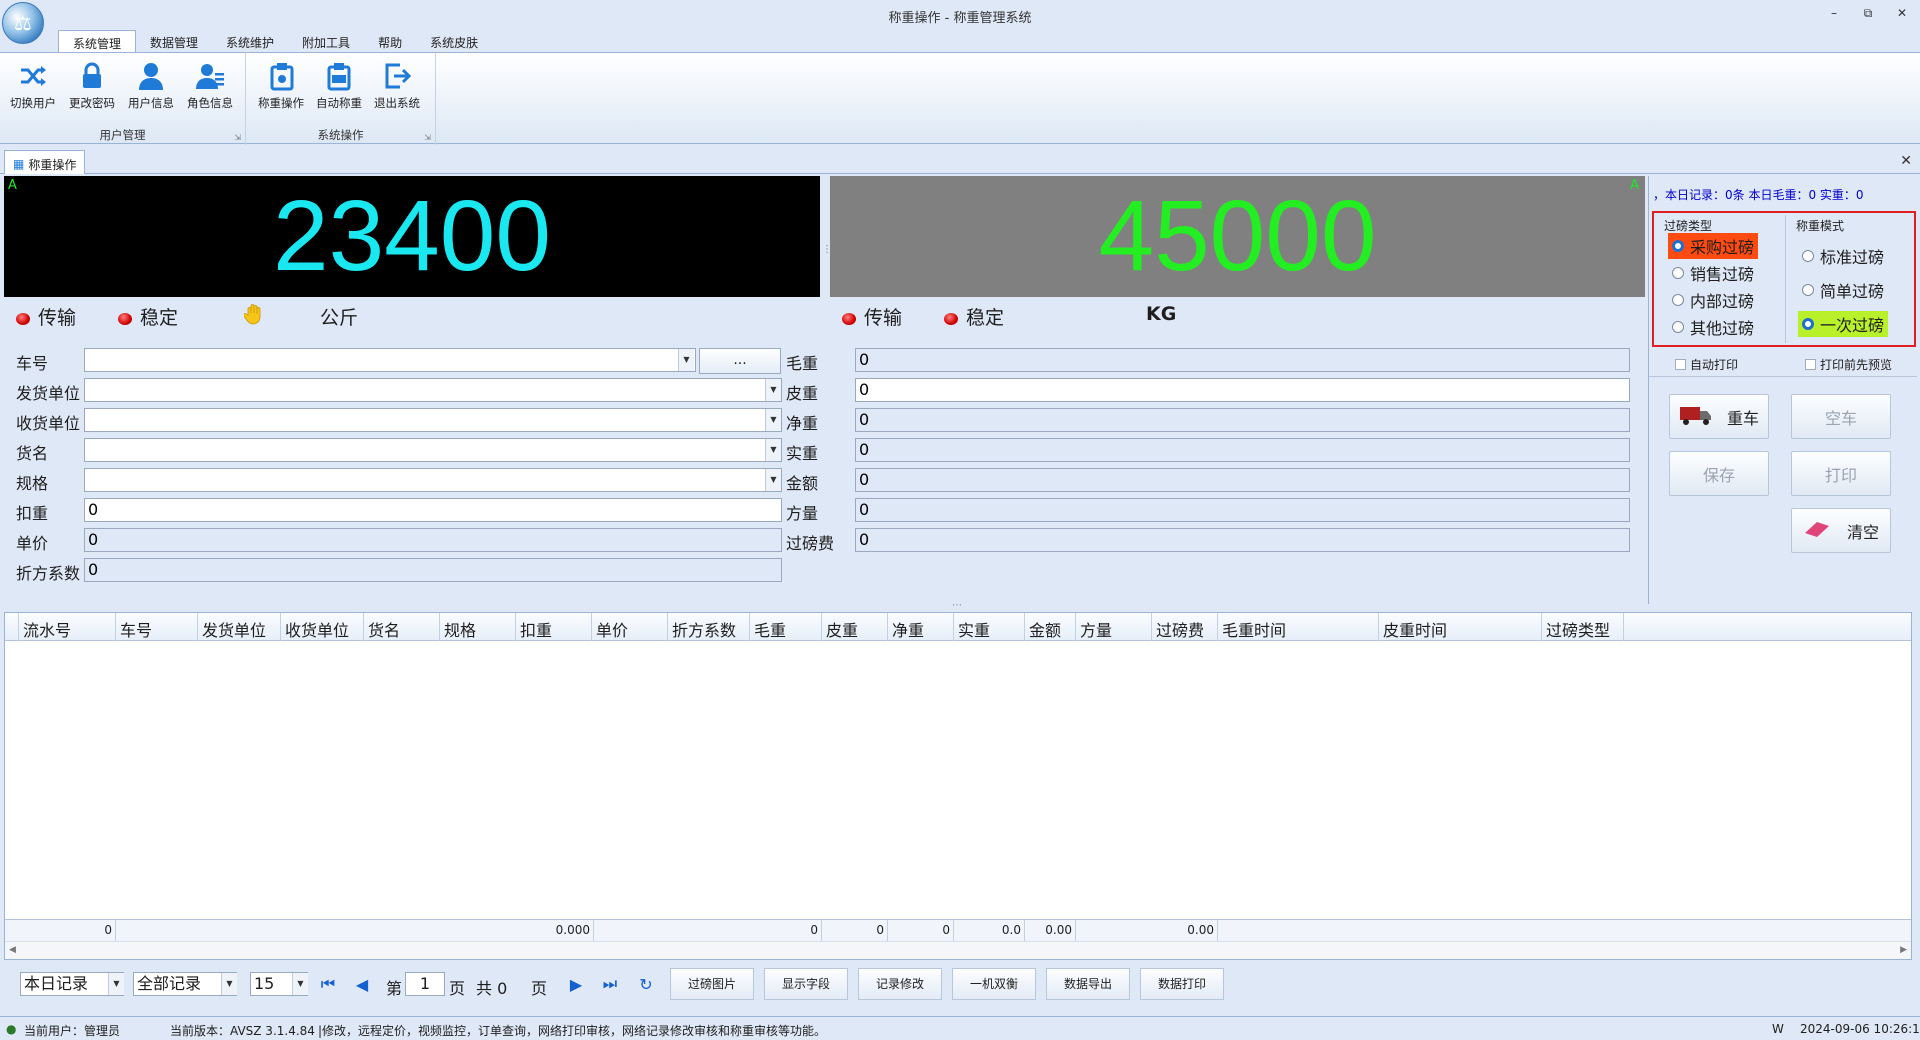 The height and width of the screenshot is (1040, 1920). Describe the element at coordinates (1242, 360) in the screenshot. I see `gross-input: 0` at that location.